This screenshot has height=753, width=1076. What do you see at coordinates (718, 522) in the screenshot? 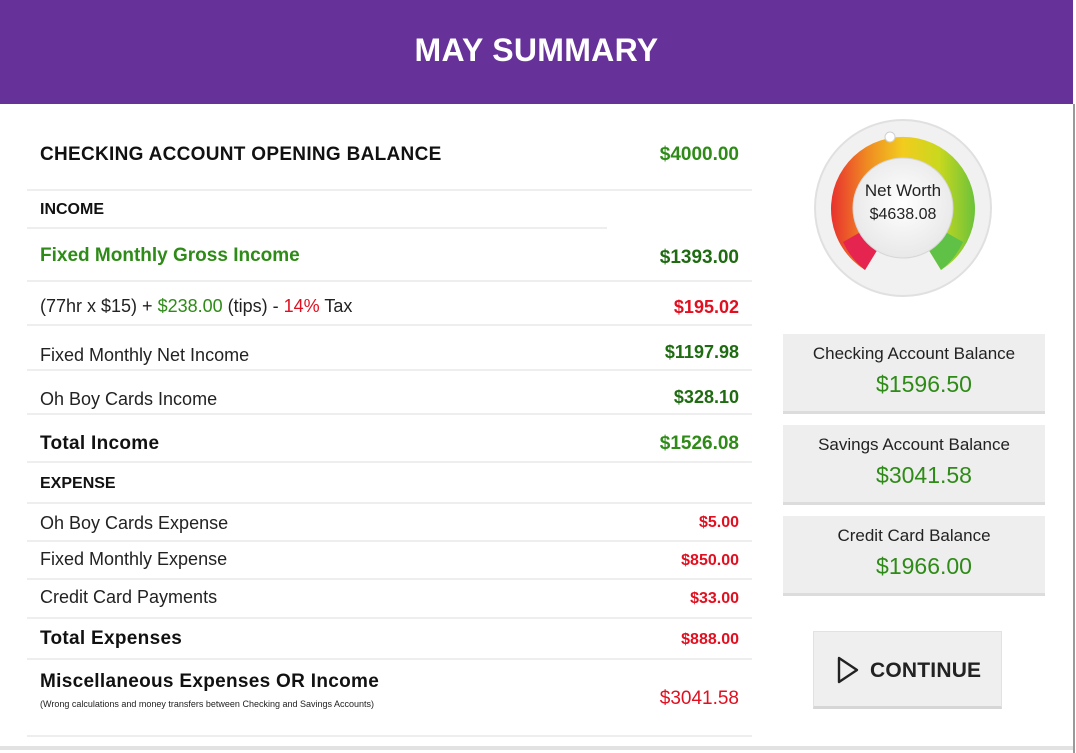
I see `cards-expense-value: $5.00` at bounding box center [718, 522].